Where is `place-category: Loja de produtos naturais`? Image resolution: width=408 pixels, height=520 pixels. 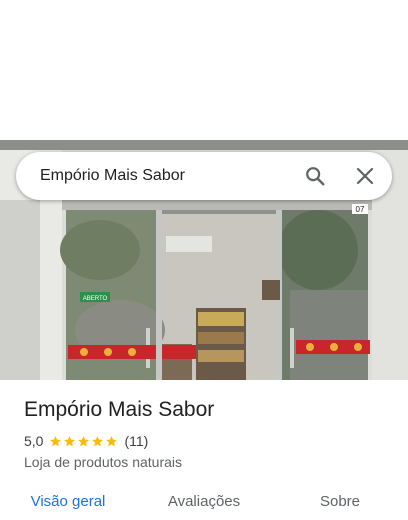
place-category: Loja de produtos naturais is located at coordinates (103, 462).